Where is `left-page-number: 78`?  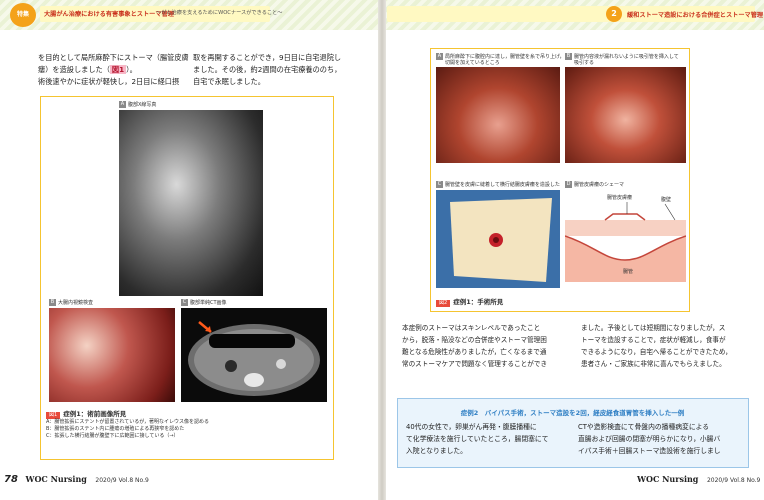 left-page-number: 78 is located at coordinates (11, 479).